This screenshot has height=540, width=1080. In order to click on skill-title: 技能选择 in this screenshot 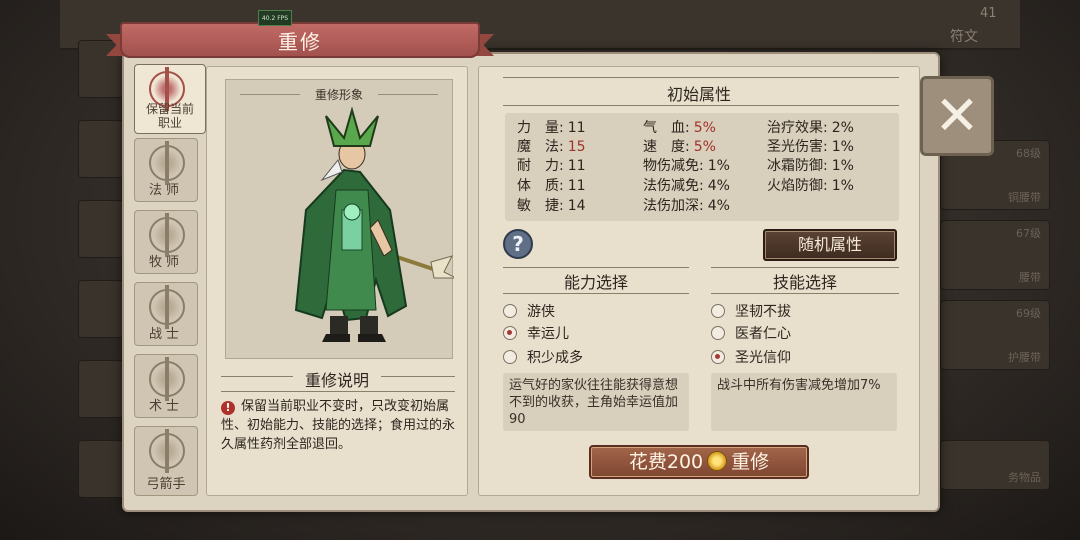, I will do `click(804, 282)`.